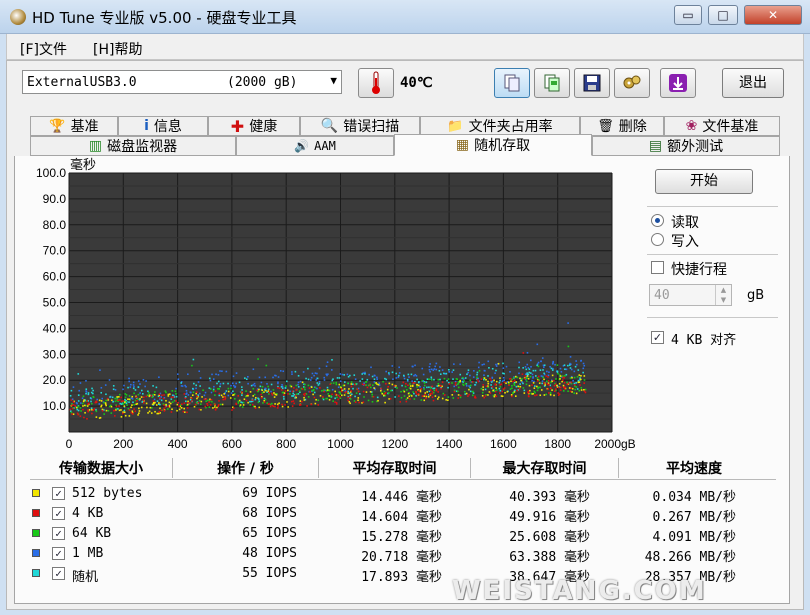 This screenshot has width=810, height=615. What do you see at coordinates (722, 126) in the screenshot?
I see `tab-file-benchmark: ❀ 文件基准` at bounding box center [722, 126].